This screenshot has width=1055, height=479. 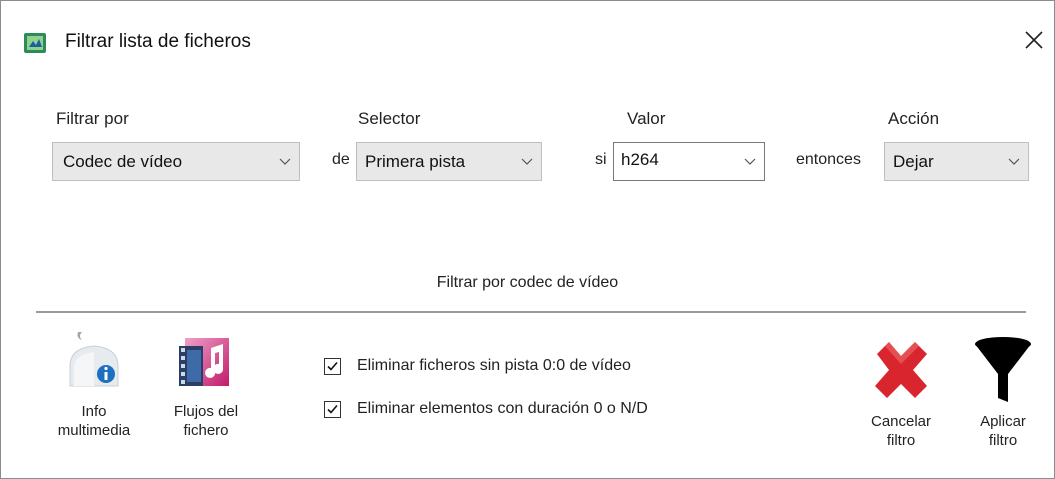 I want to click on value-input: h264, so click(x=640, y=160).